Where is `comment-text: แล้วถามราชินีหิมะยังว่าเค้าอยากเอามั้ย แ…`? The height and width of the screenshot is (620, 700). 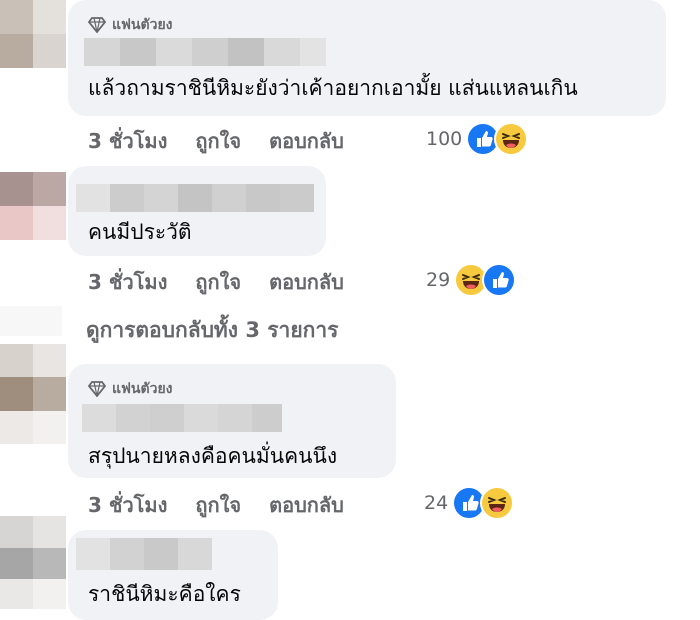
comment-text: แล้วถามราชินีหิมะยังว่าเค้าอยากเอามั้ย แ… is located at coordinates (333, 88).